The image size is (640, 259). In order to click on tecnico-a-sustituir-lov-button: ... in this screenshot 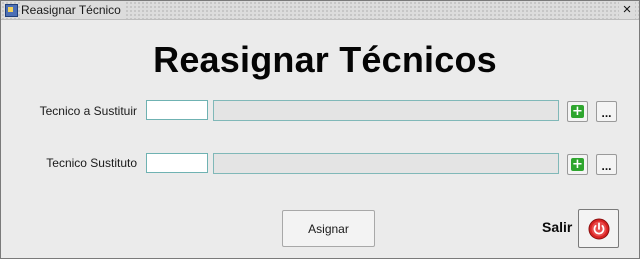, I will do `click(606, 111)`.